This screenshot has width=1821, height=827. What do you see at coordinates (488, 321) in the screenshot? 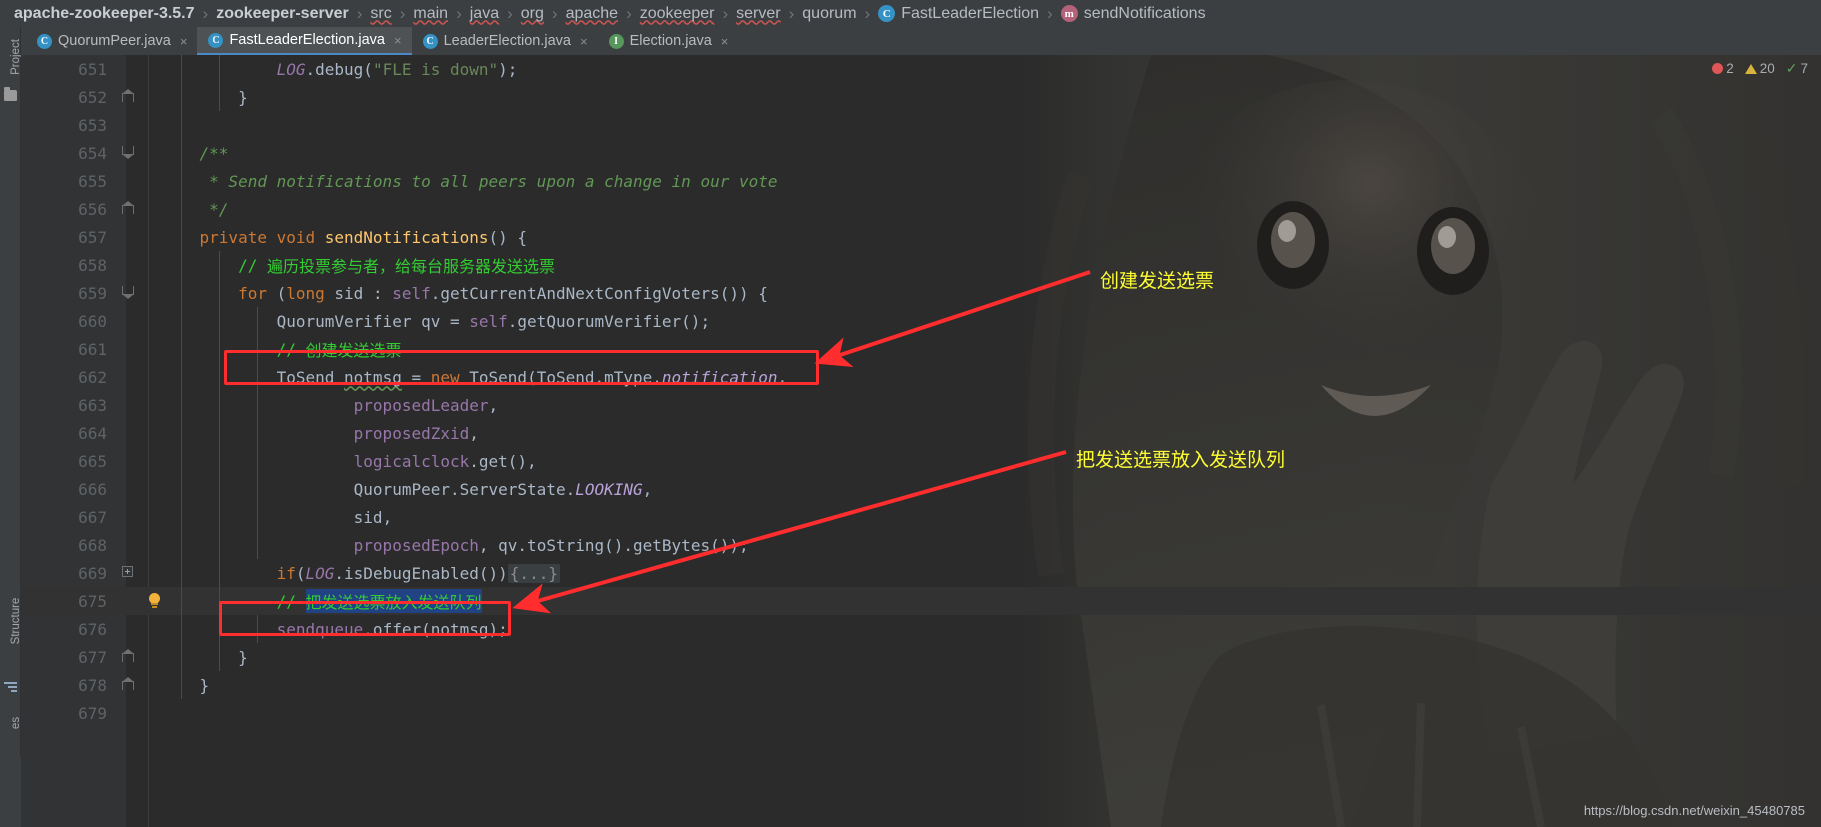
I see `code-token: self` at bounding box center [488, 321].